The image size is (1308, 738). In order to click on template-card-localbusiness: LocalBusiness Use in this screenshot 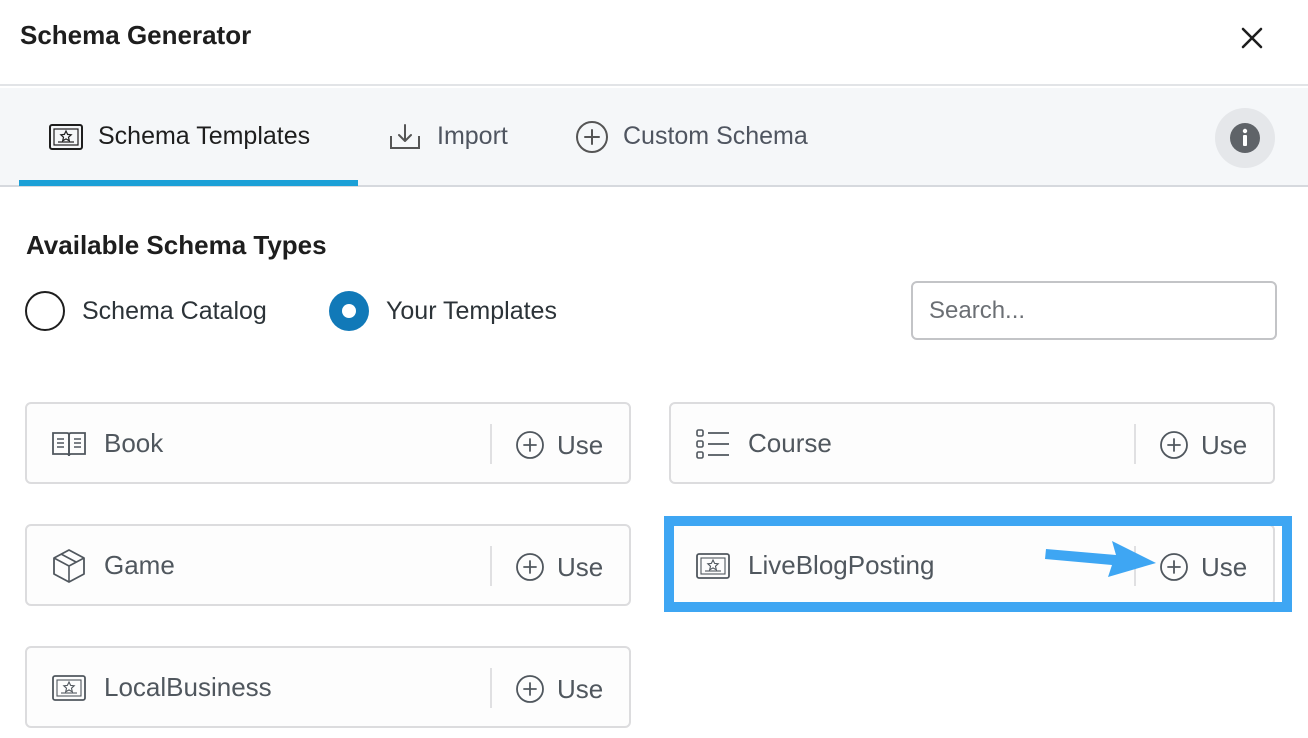, I will do `click(328, 687)`.